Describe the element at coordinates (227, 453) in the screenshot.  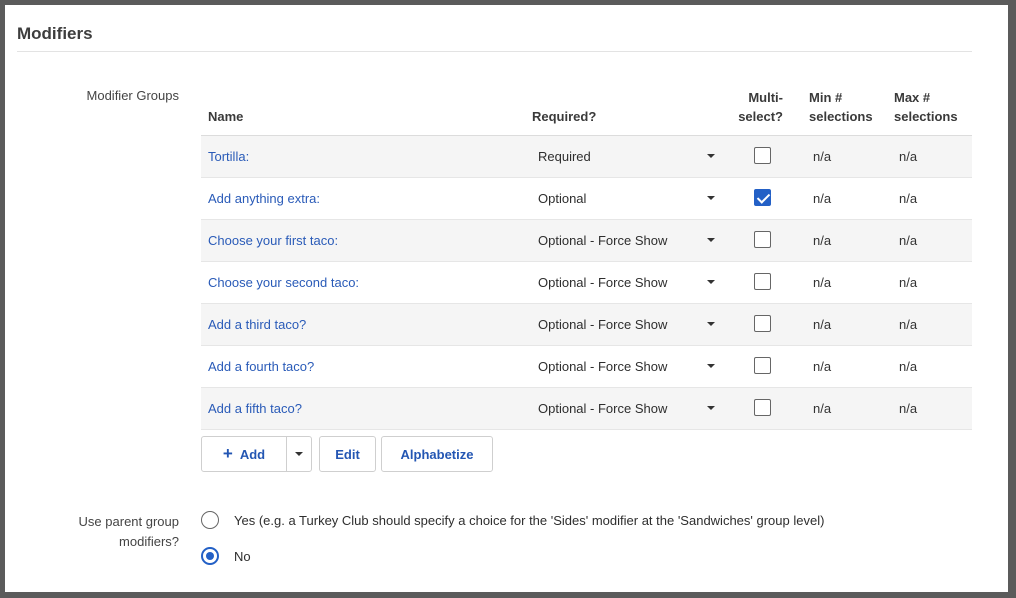
I see `plus-icon: +` at that location.